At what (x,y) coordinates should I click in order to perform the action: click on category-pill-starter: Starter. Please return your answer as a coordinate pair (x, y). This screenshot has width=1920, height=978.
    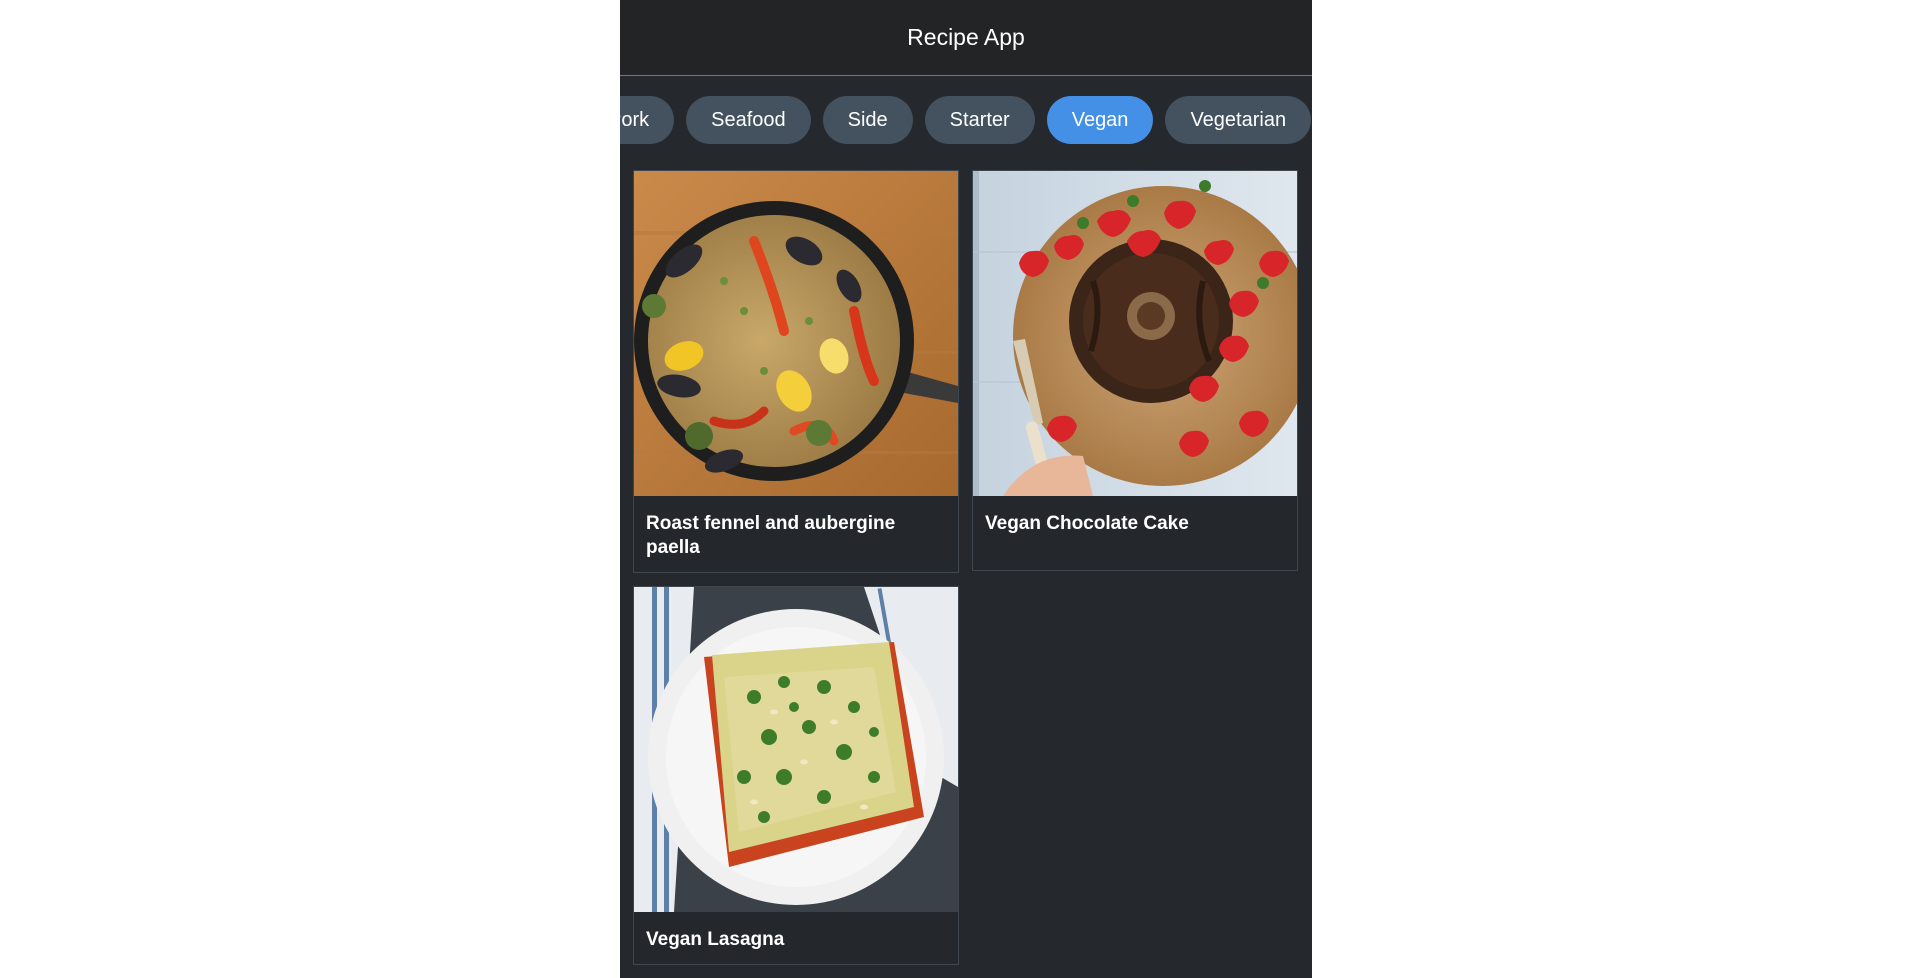
    Looking at the image, I should click on (979, 120).